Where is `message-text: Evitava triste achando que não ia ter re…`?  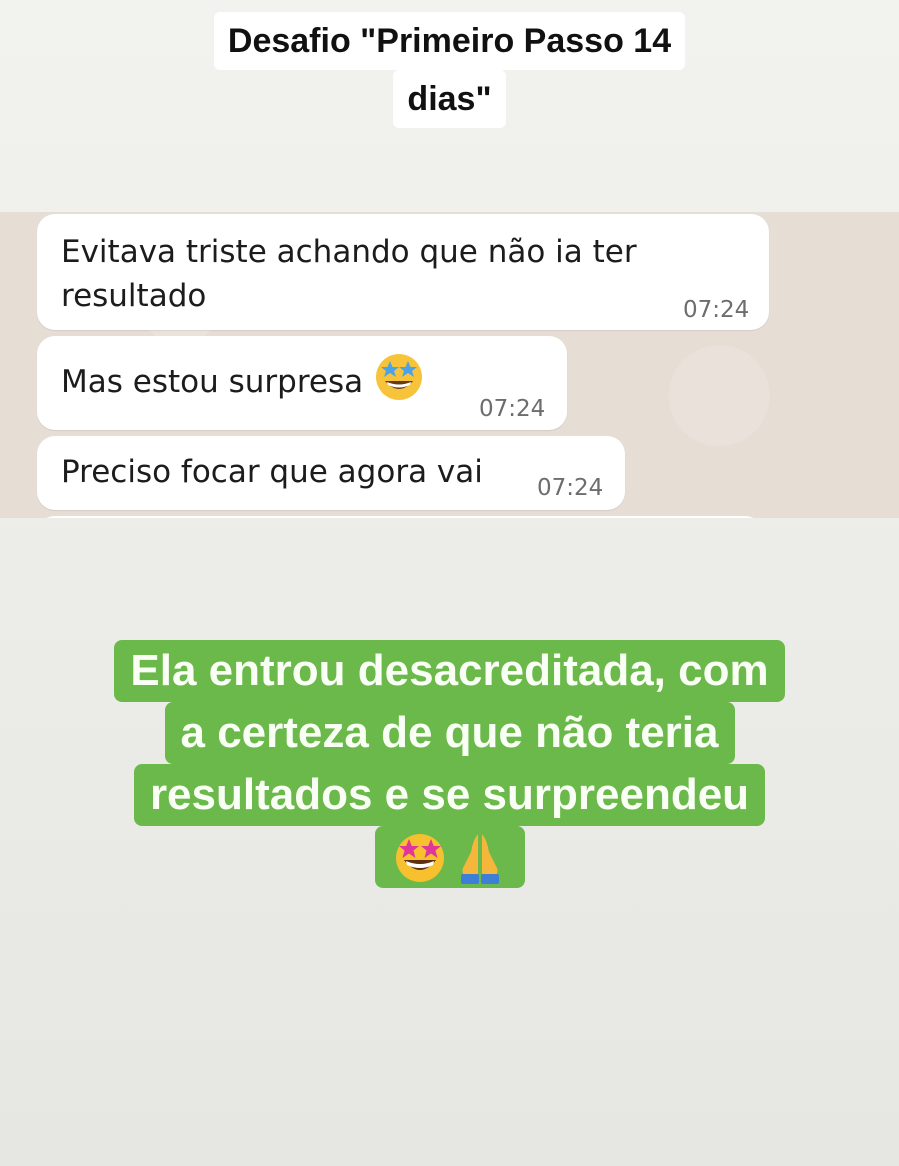 message-text: Evitava triste achando que não ia ter re… is located at coordinates (349, 274).